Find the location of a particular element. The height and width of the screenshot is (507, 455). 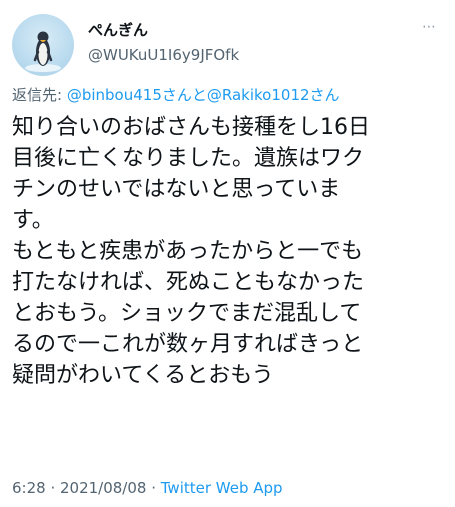

avatar is located at coordinates (43, 45).